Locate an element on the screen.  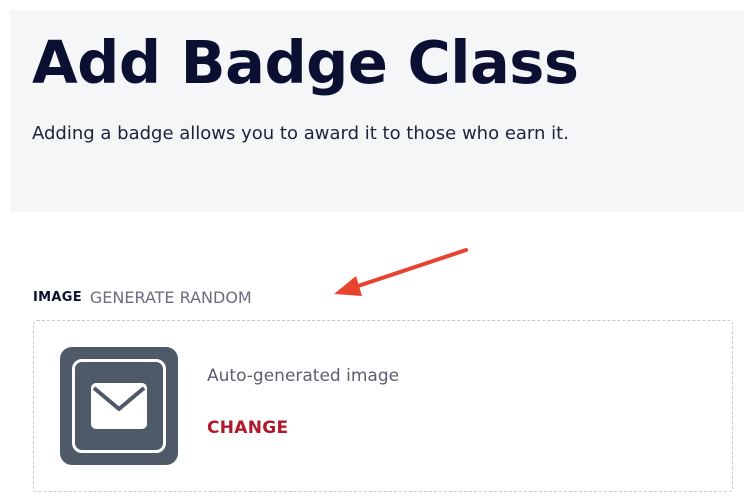
image-field-label-row: IMAGE GENERATE RANDOM is located at coordinates (142, 297).